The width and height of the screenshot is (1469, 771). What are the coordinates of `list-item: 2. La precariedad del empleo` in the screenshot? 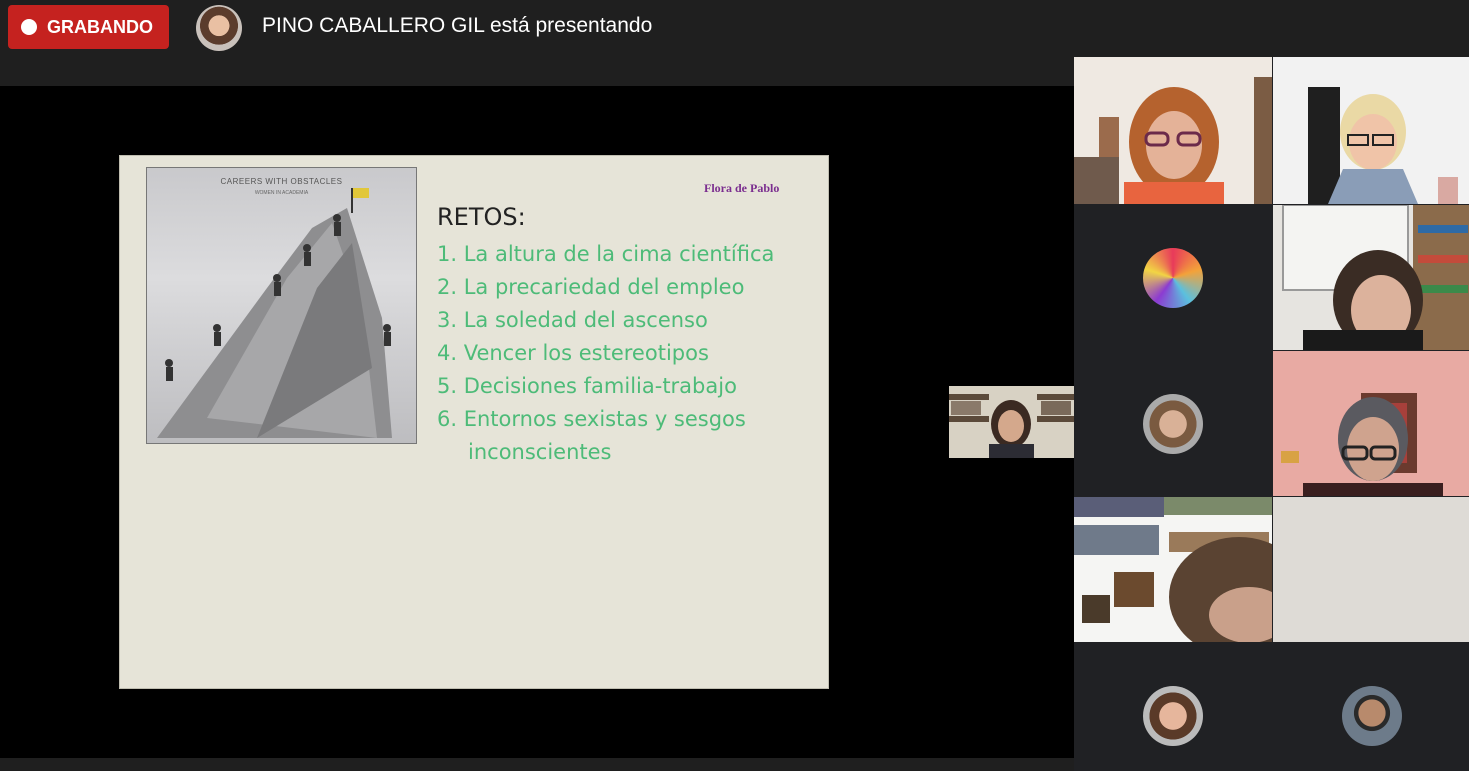 It's located at (591, 287).